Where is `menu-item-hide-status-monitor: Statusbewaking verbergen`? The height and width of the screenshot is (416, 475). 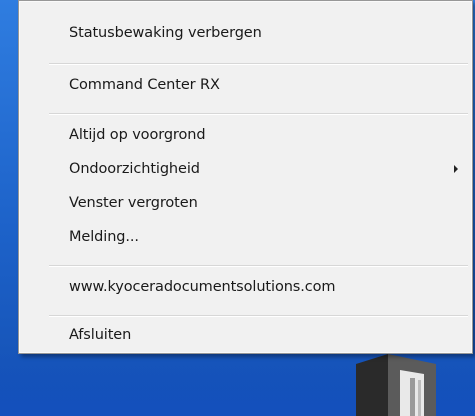
menu-item-hide-status-monitor: Statusbewaking verbergen is located at coordinates (165, 33).